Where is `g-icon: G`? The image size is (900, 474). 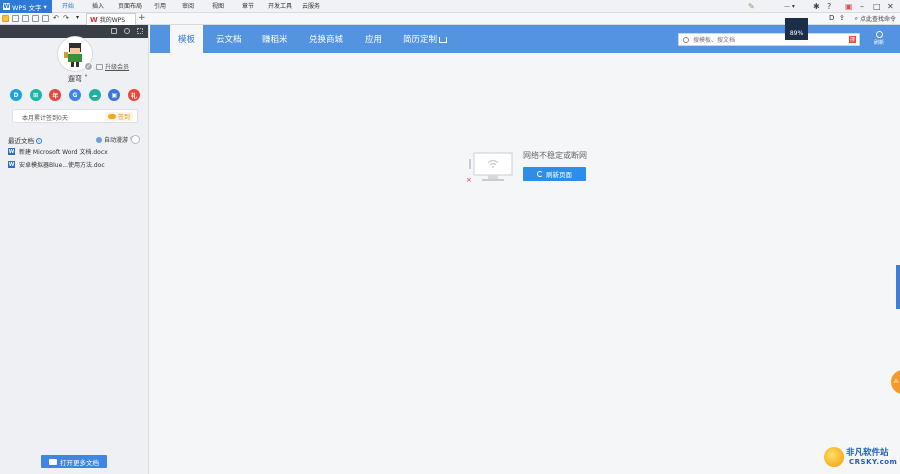 g-icon: G is located at coordinates (74, 95).